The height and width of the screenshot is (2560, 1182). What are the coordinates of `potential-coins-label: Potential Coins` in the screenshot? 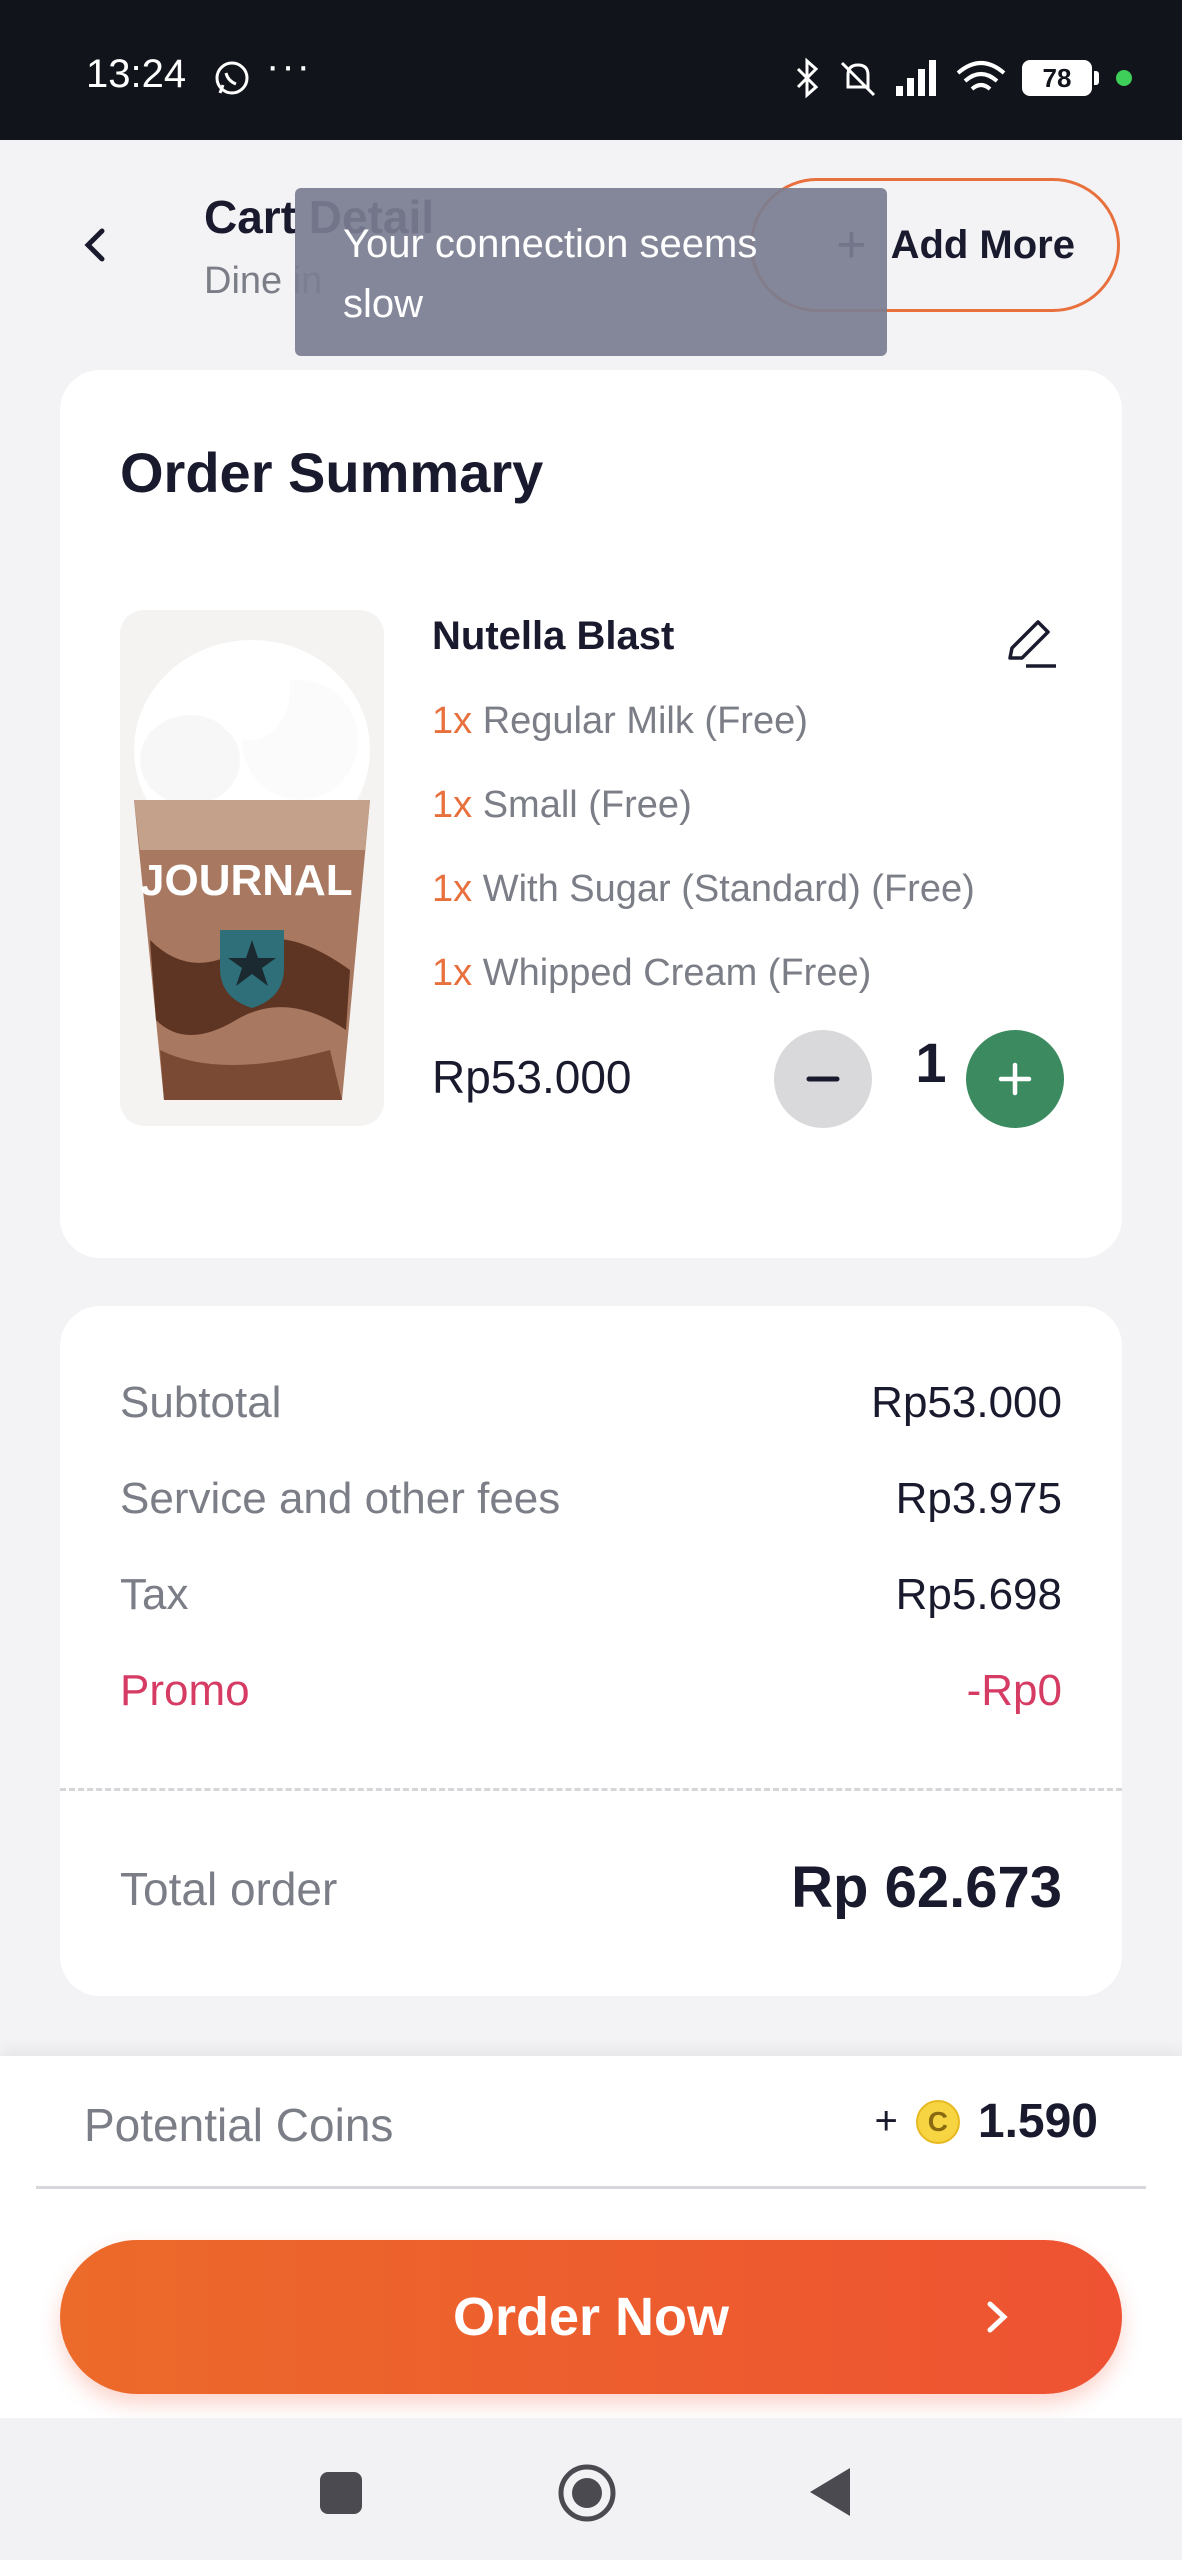 It's located at (239, 2125).